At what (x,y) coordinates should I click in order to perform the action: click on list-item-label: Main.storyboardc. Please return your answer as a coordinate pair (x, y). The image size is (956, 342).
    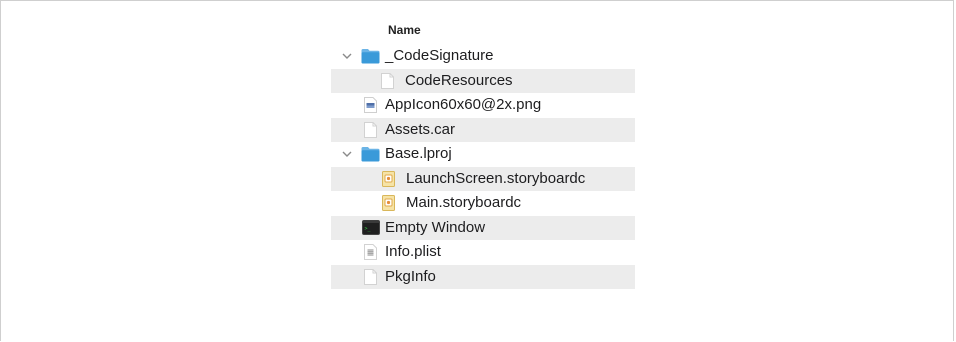
    Looking at the image, I should click on (464, 203).